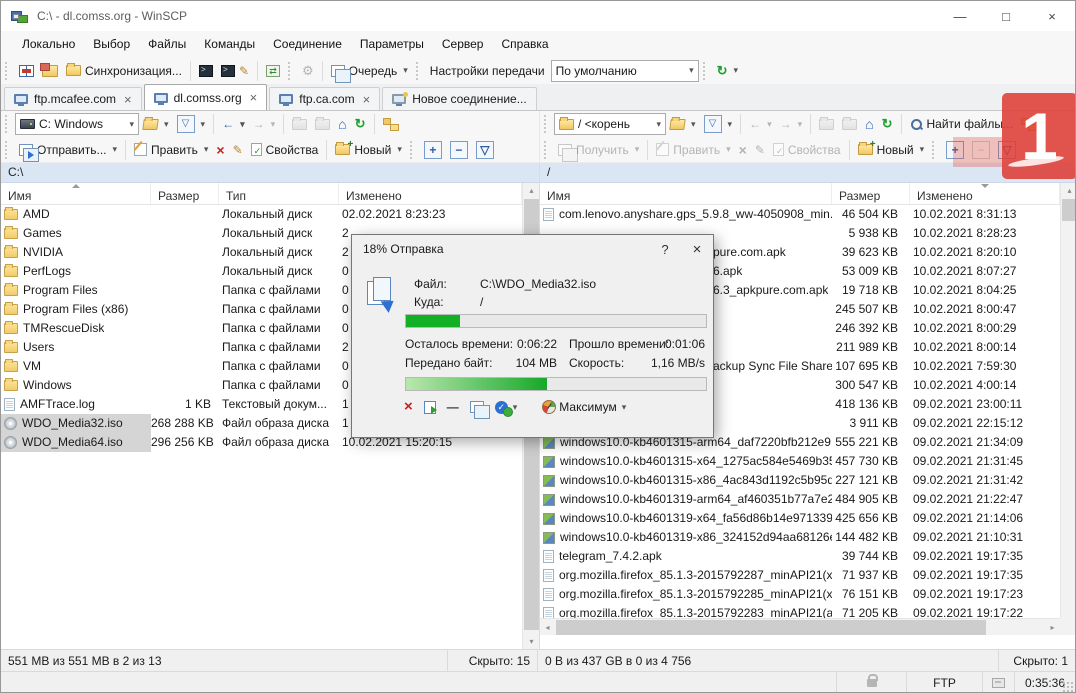  I want to click on menu-item-Локально: Локально, so click(48, 44).